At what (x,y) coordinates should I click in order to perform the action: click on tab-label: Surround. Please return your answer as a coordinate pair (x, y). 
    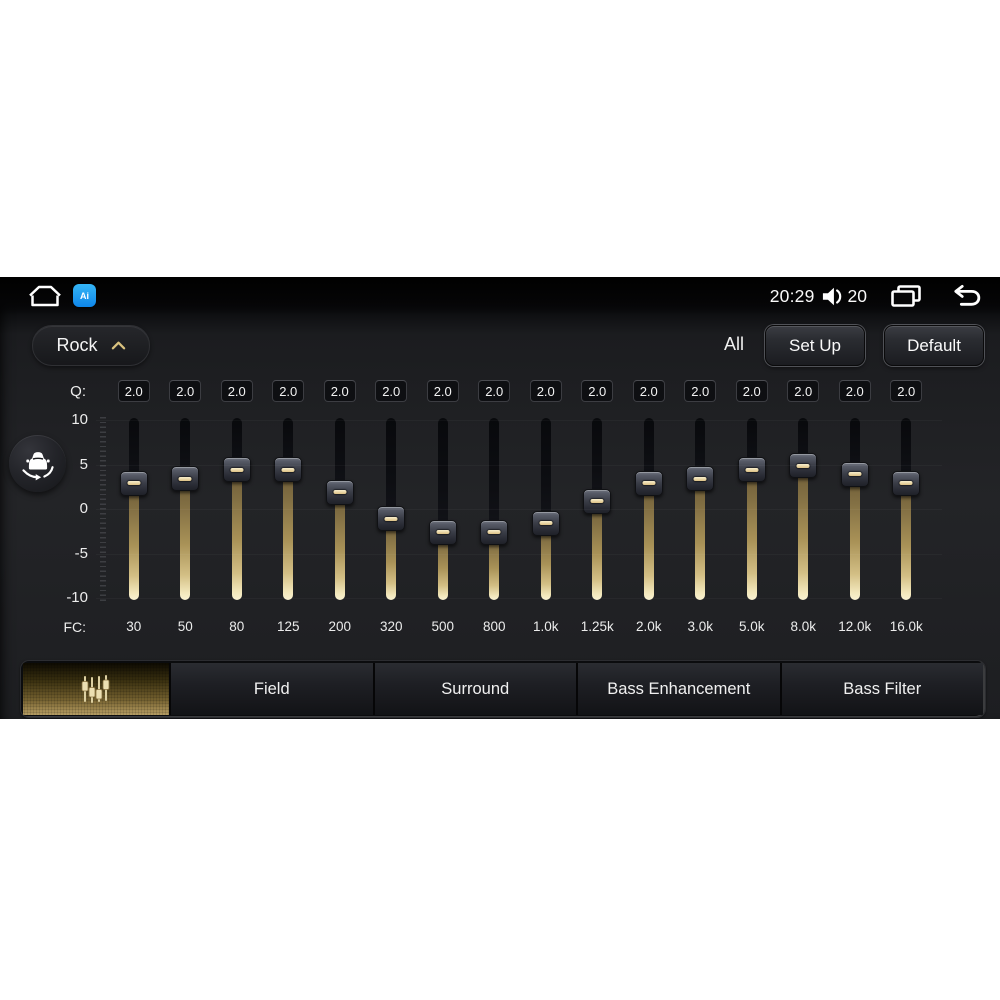
    Looking at the image, I should click on (475, 688).